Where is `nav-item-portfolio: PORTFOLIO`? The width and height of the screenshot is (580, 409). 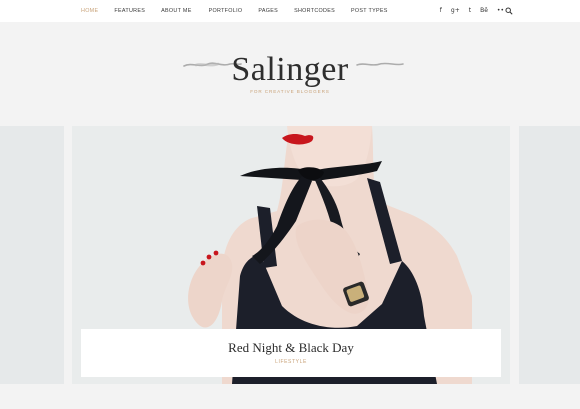
nav-item-portfolio: PORTFOLIO is located at coordinates (226, 11).